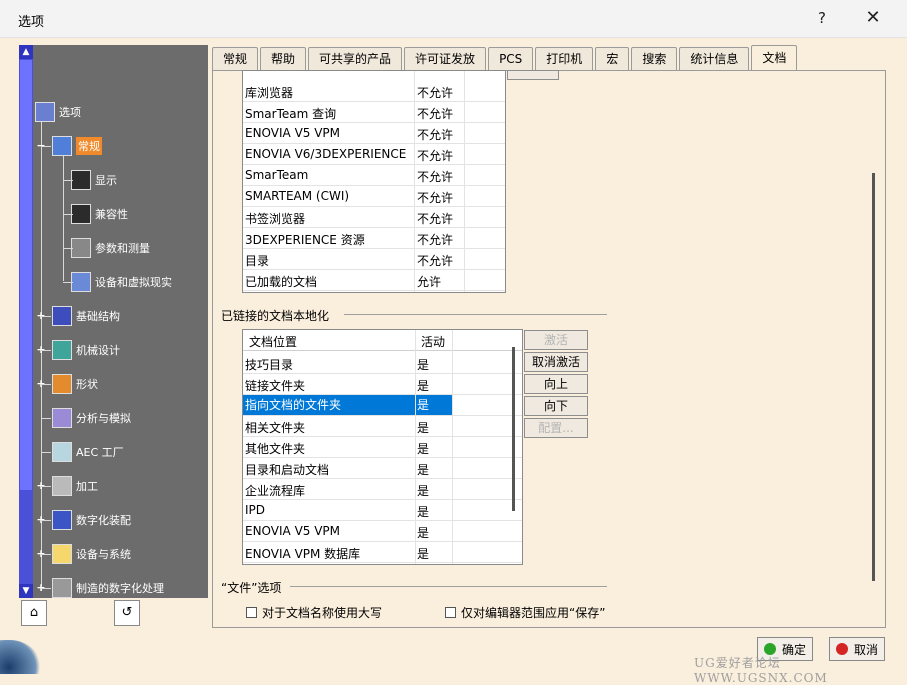  What do you see at coordinates (382, 552) in the screenshot?
I see `table-row: ENOVIA VPM 数据库 是` at bounding box center [382, 552].